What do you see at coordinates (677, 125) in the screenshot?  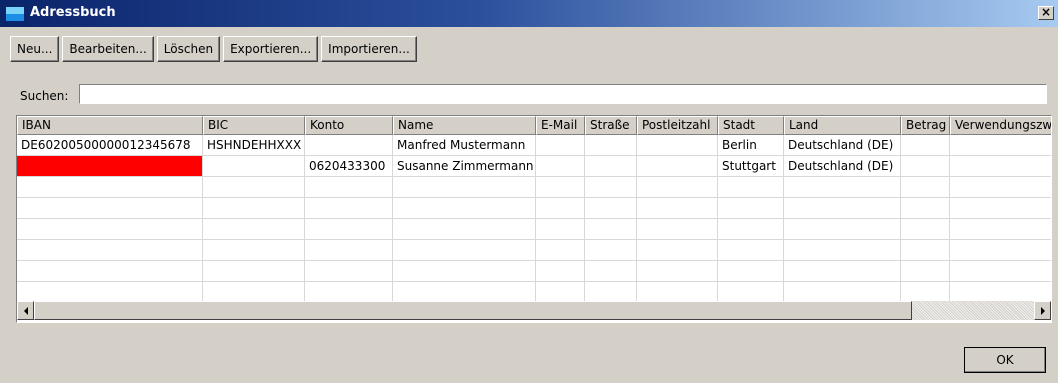 I see `column-header-plz: Postleitzahl` at bounding box center [677, 125].